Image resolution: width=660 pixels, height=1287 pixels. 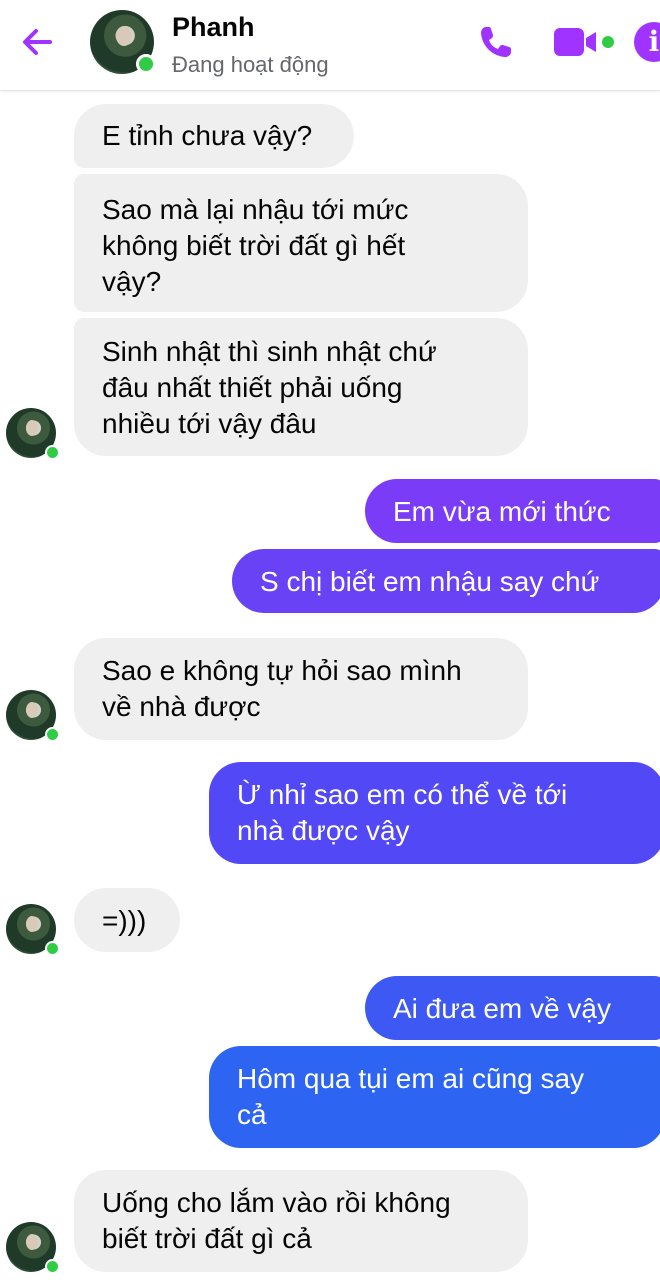 What do you see at coordinates (586, 42) in the screenshot?
I see `video-camera-icon` at bounding box center [586, 42].